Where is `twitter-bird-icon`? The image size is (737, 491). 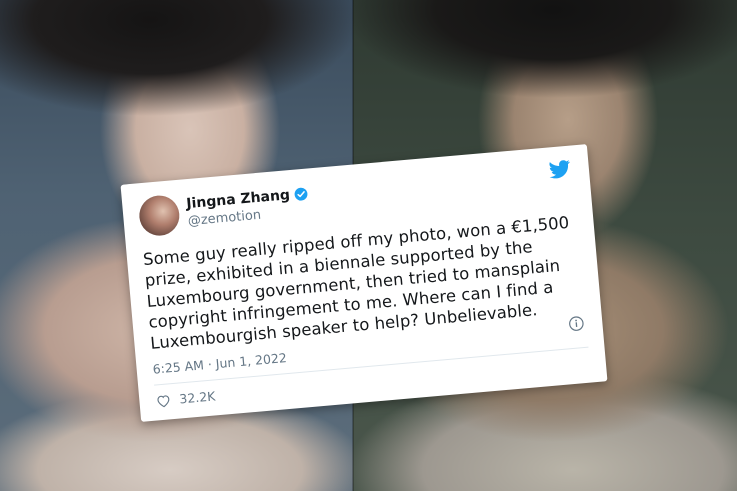 twitter-bird-icon is located at coordinates (560, 169).